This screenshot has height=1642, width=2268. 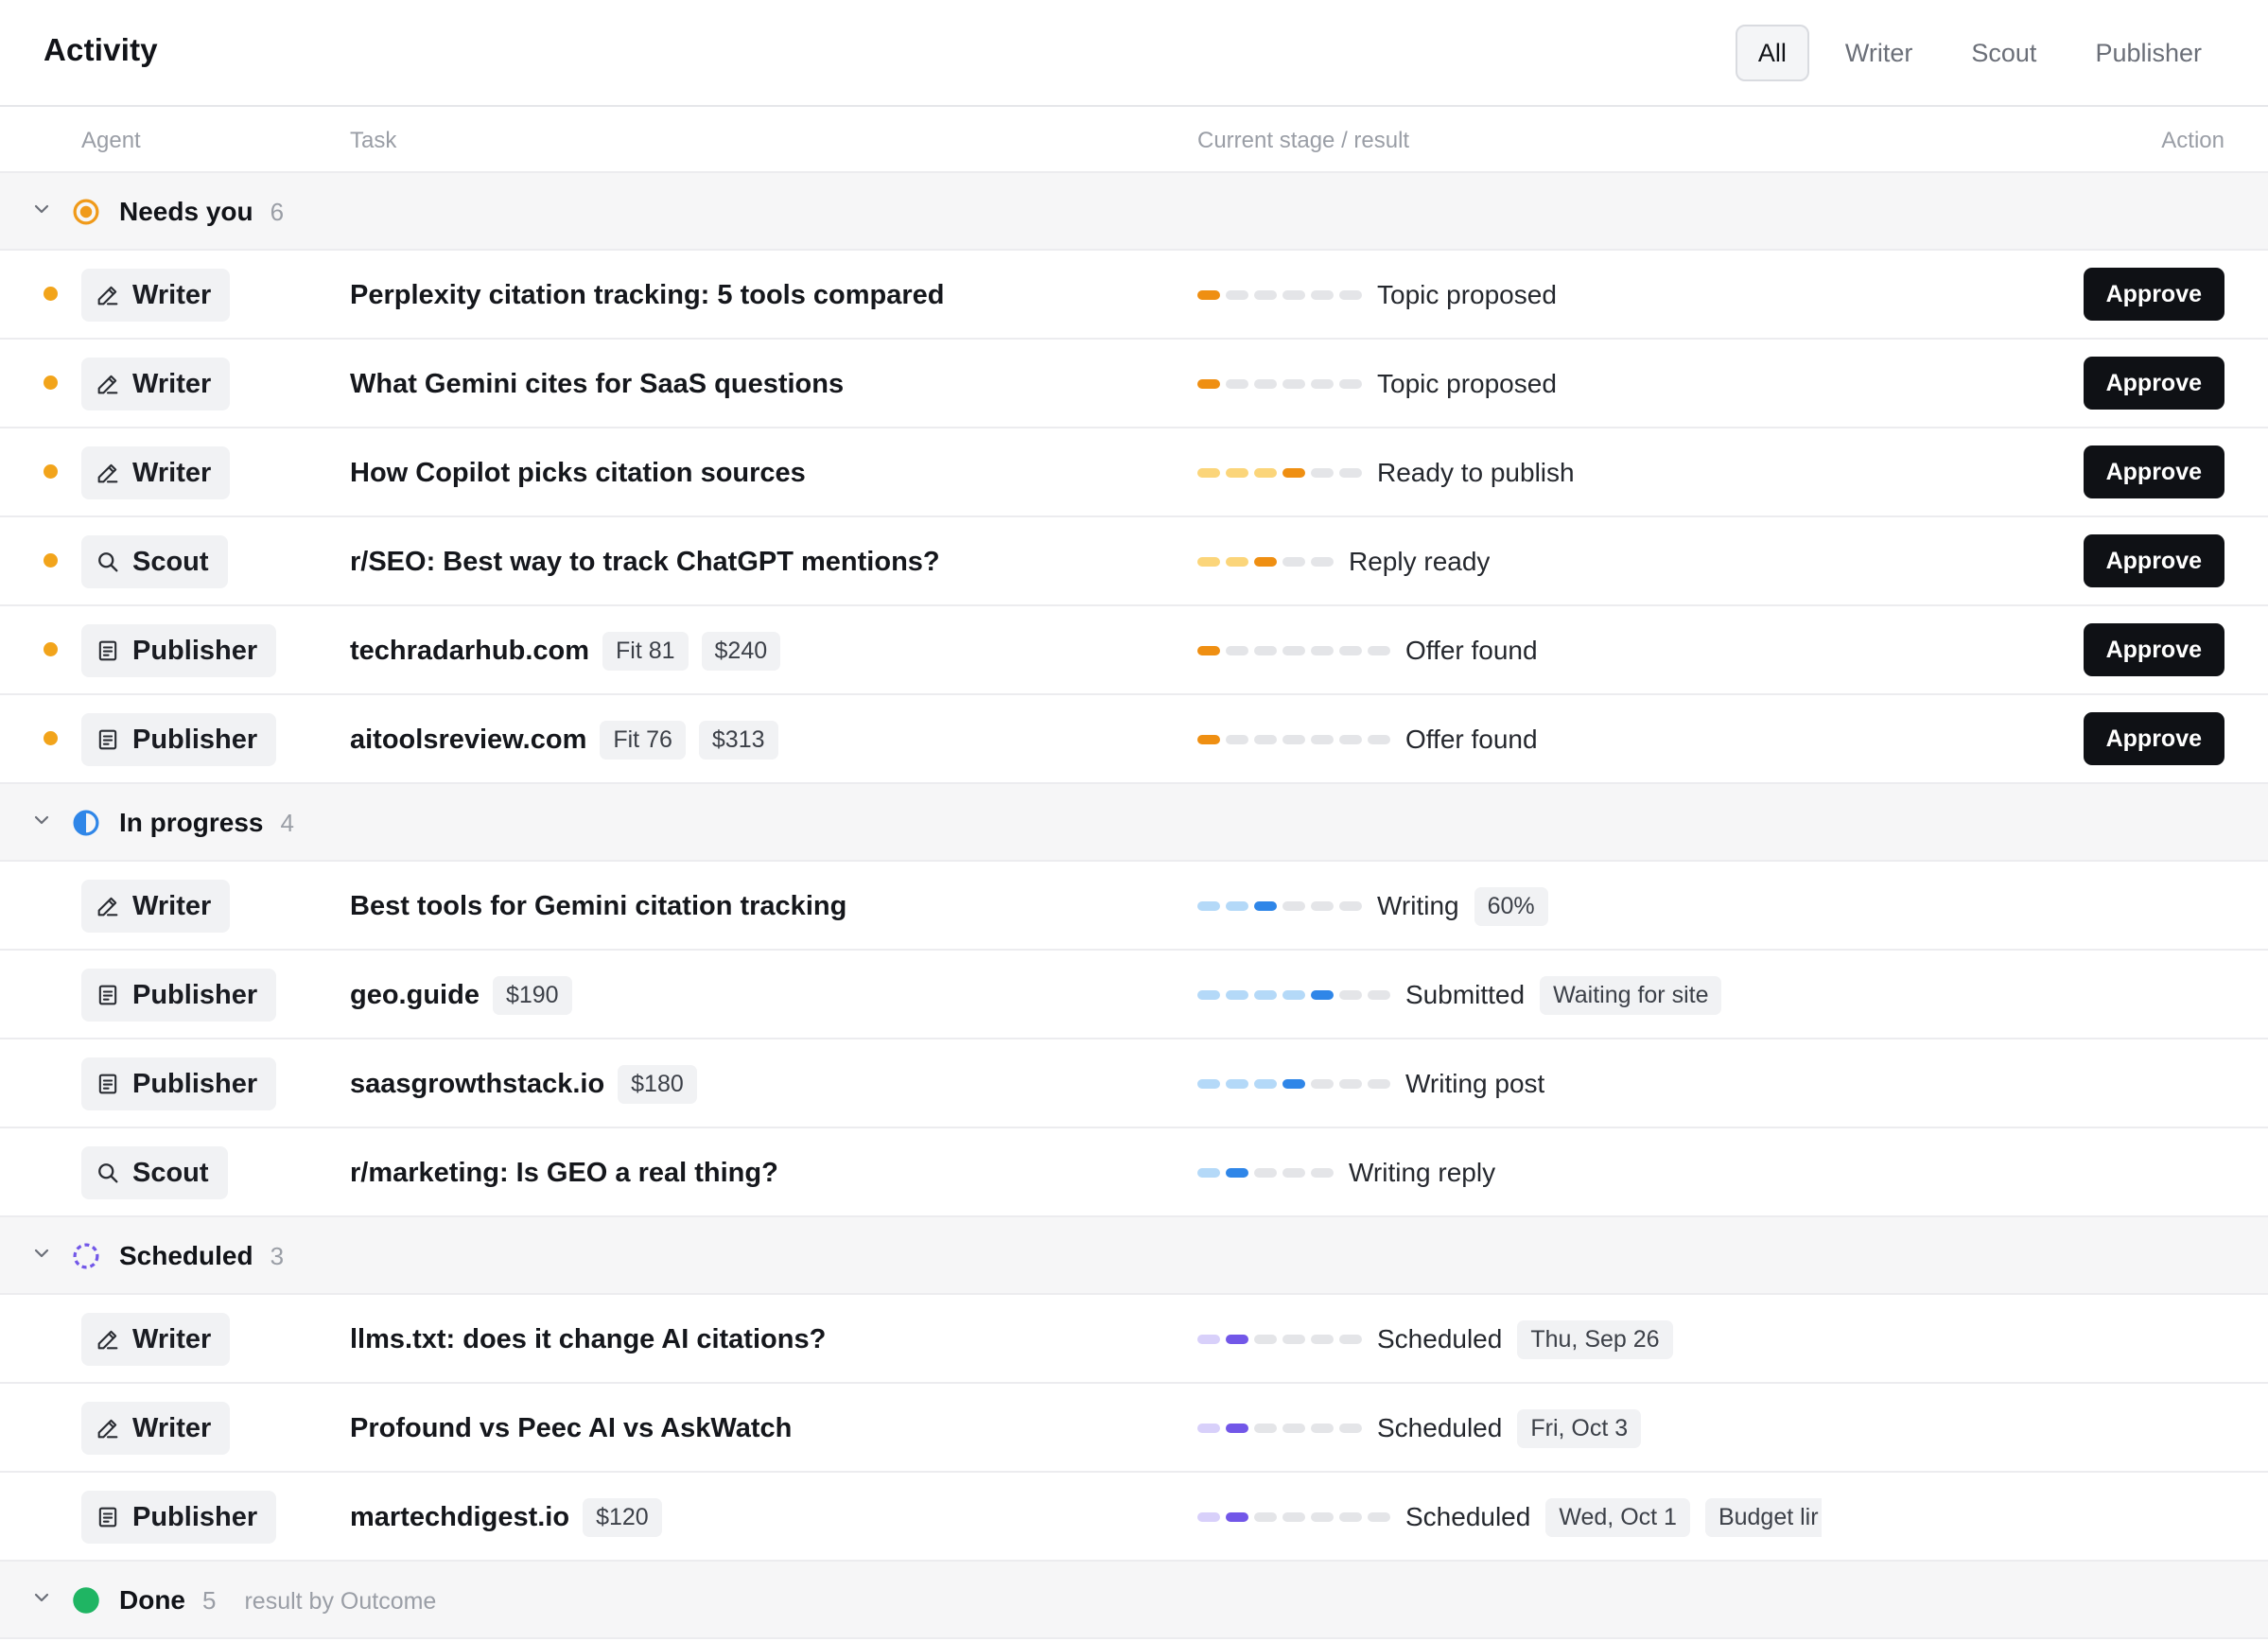 I want to click on task-cell: geo.guide $190, so click(x=461, y=995).